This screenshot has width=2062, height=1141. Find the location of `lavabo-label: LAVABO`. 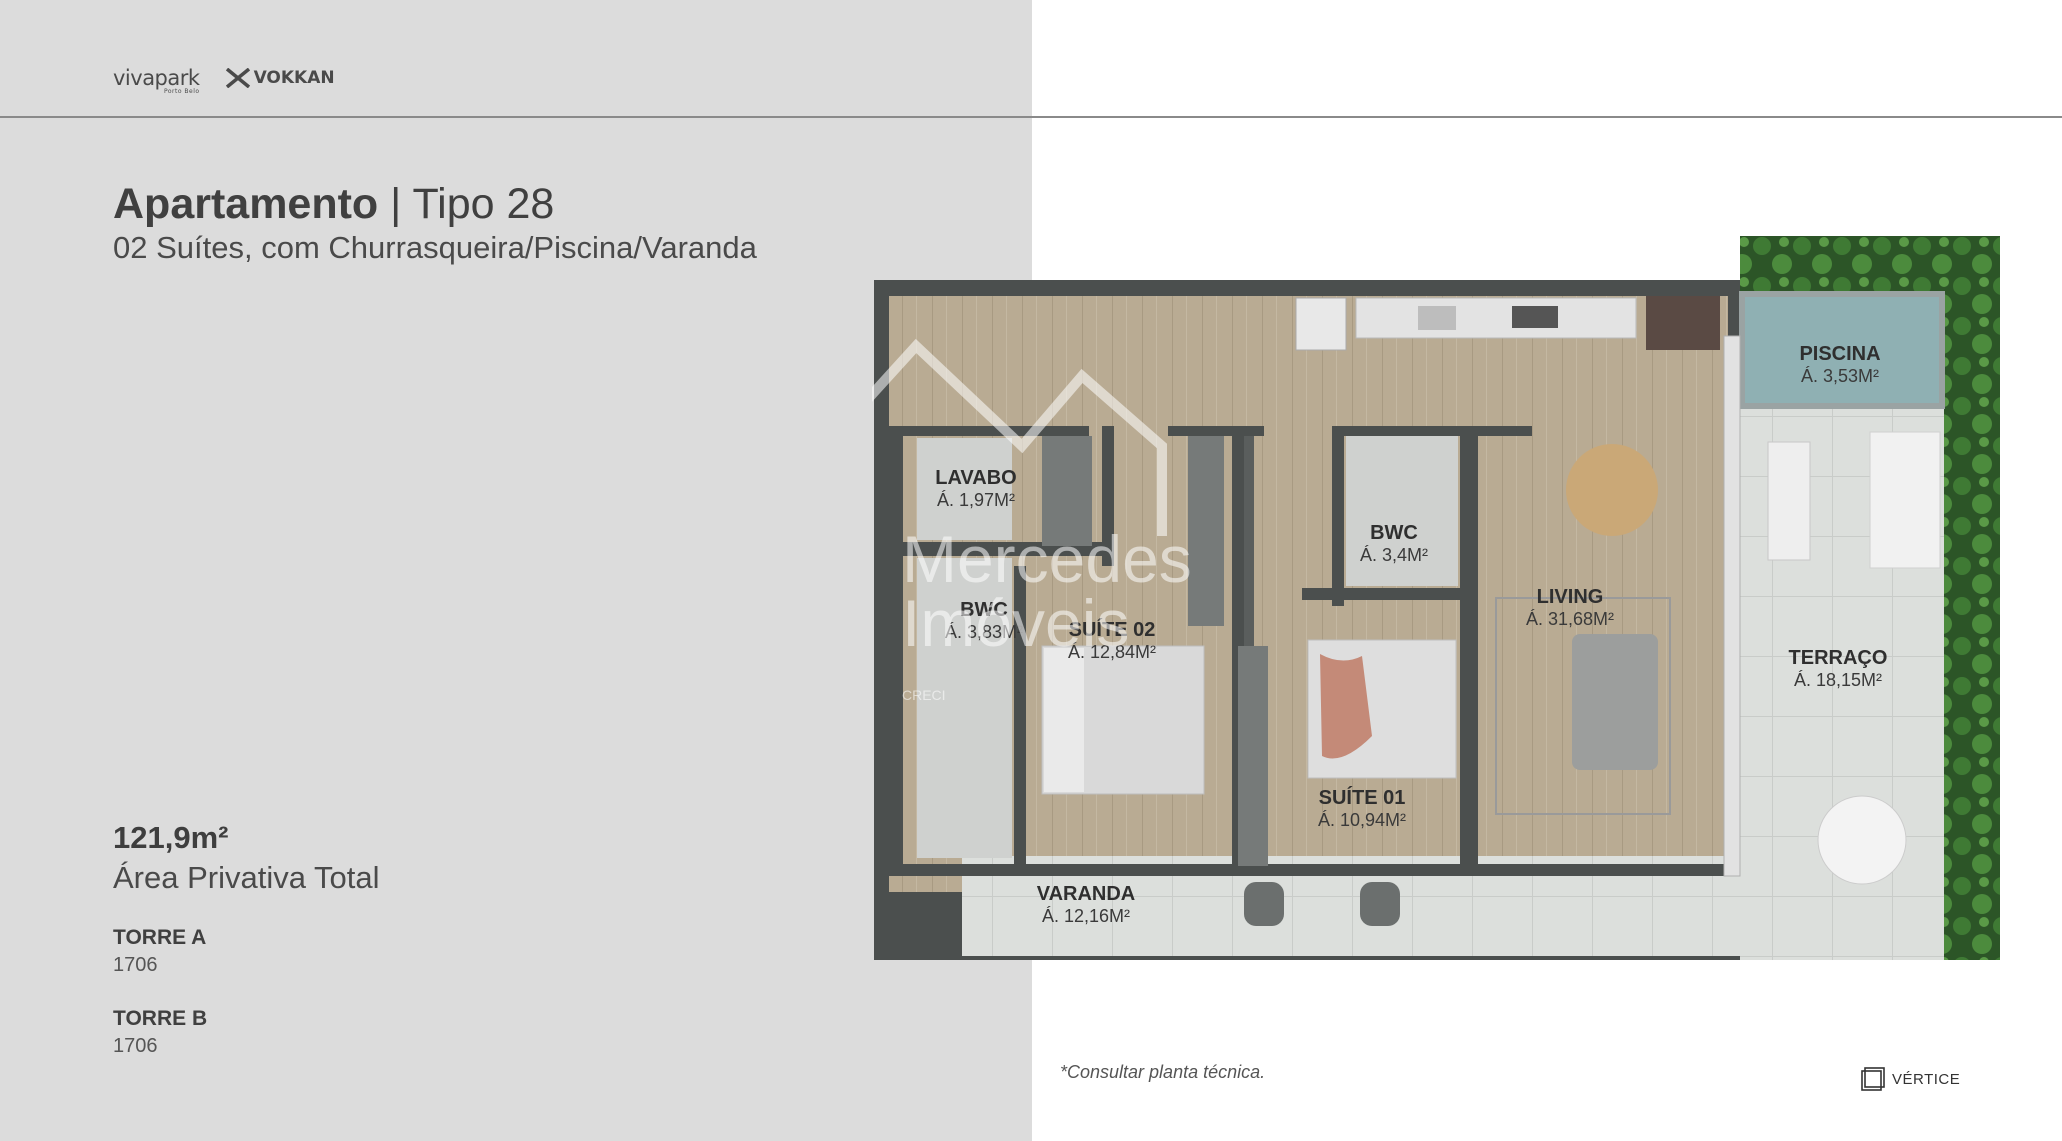

lavabo-label: LAVABO is located at coordinates (975, 478).